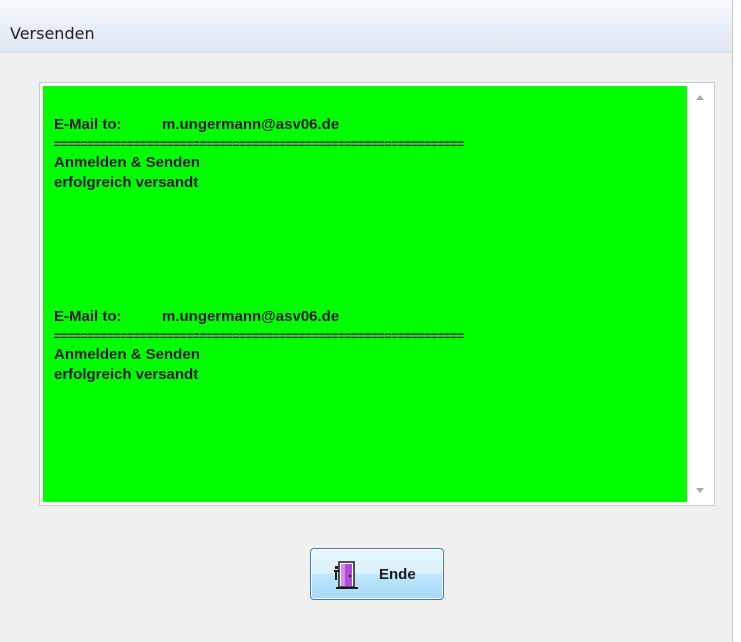 The height and width of the screenshot is (642, 741). Describe the element at coordinates (700, 97) in the screenshot. I see `scroll-up-icon` at that location.